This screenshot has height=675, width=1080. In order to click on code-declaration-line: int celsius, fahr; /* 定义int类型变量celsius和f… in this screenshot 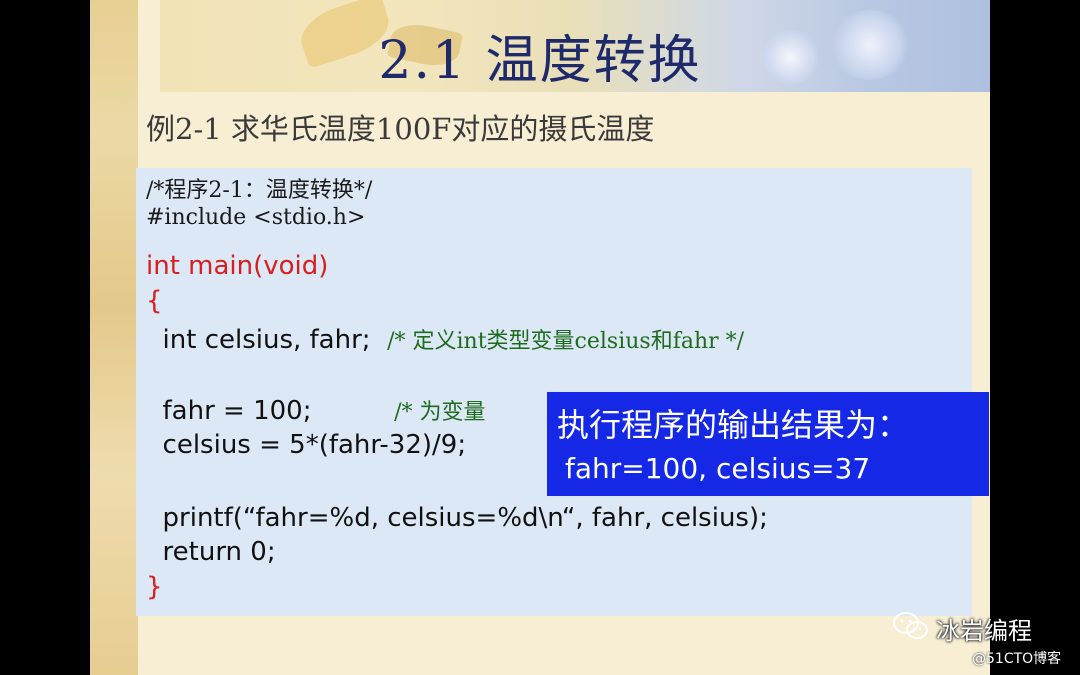, I will do `click(445, 339)`.